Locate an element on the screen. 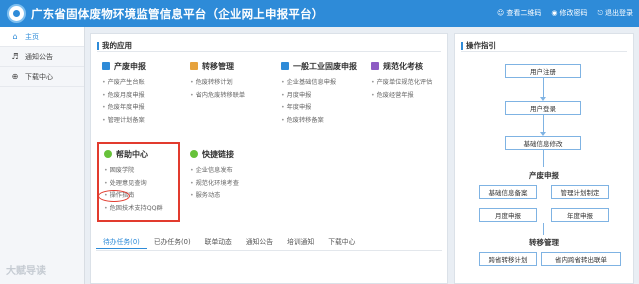  module-header: 产废申报 is located at coordinates (124, 66).